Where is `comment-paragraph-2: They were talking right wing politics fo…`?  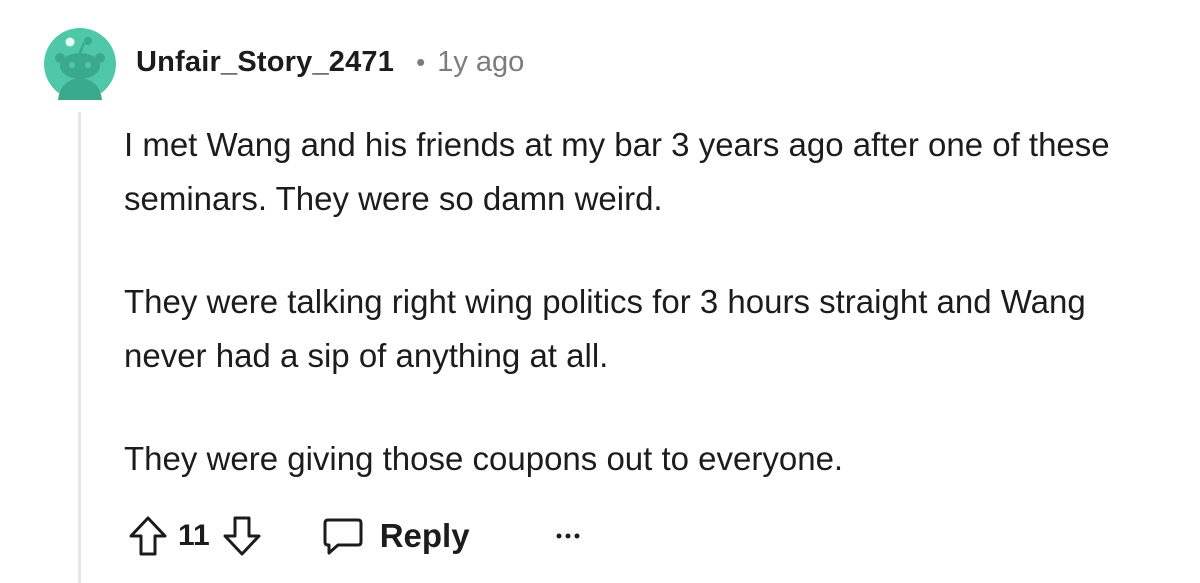
comment-paragraph-2: They were talking right wing politics fo… is located at coordinates (605, 328).